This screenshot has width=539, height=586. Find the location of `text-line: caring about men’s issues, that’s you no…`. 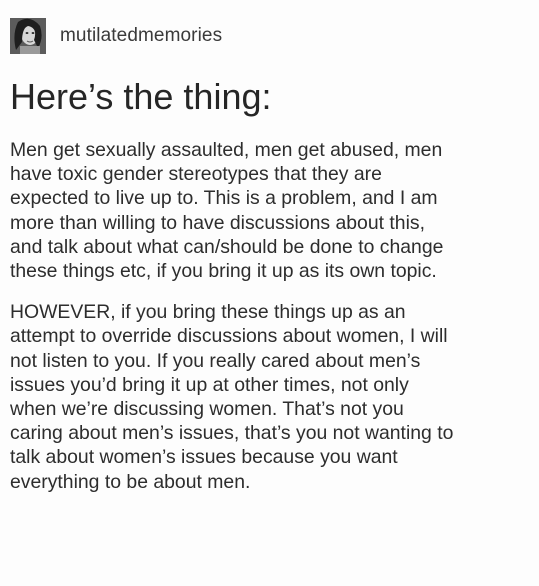

text-line: caring about men’s issues, that’s you no… is located at coordinates (232, 433).